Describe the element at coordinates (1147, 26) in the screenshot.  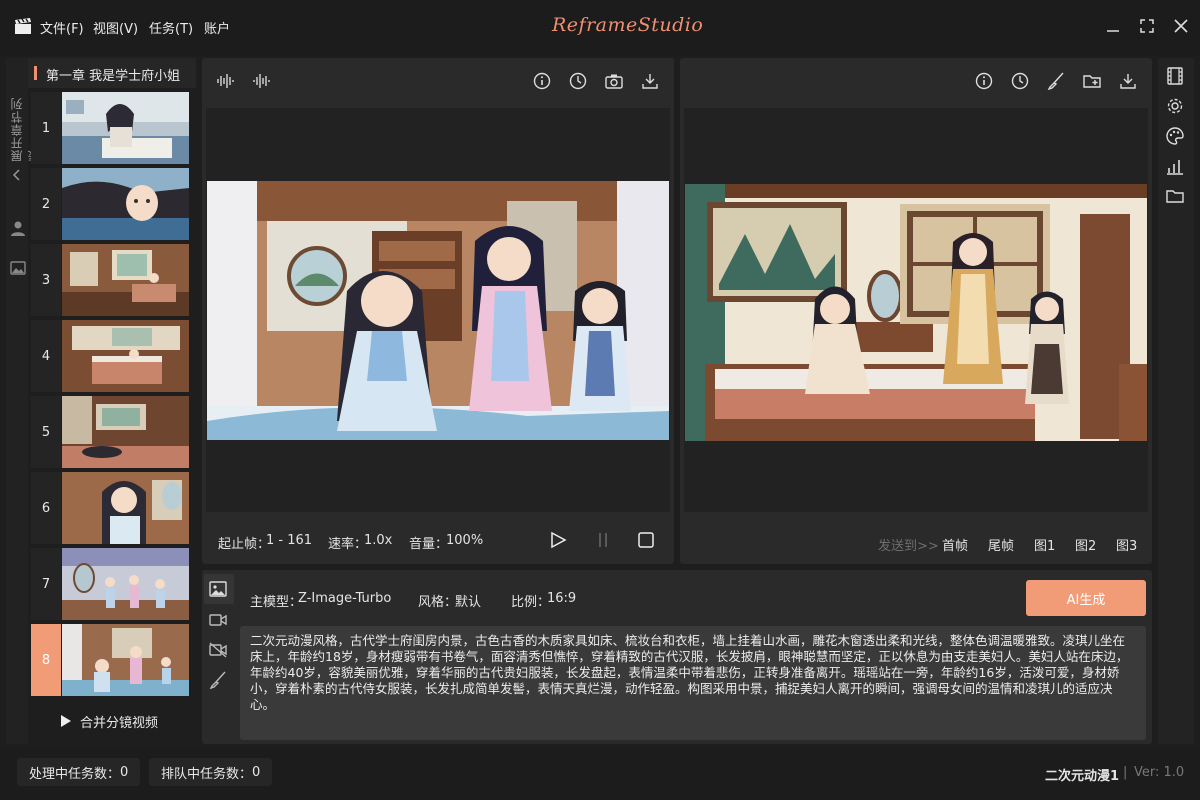
I see `maximize-icon` at that location.